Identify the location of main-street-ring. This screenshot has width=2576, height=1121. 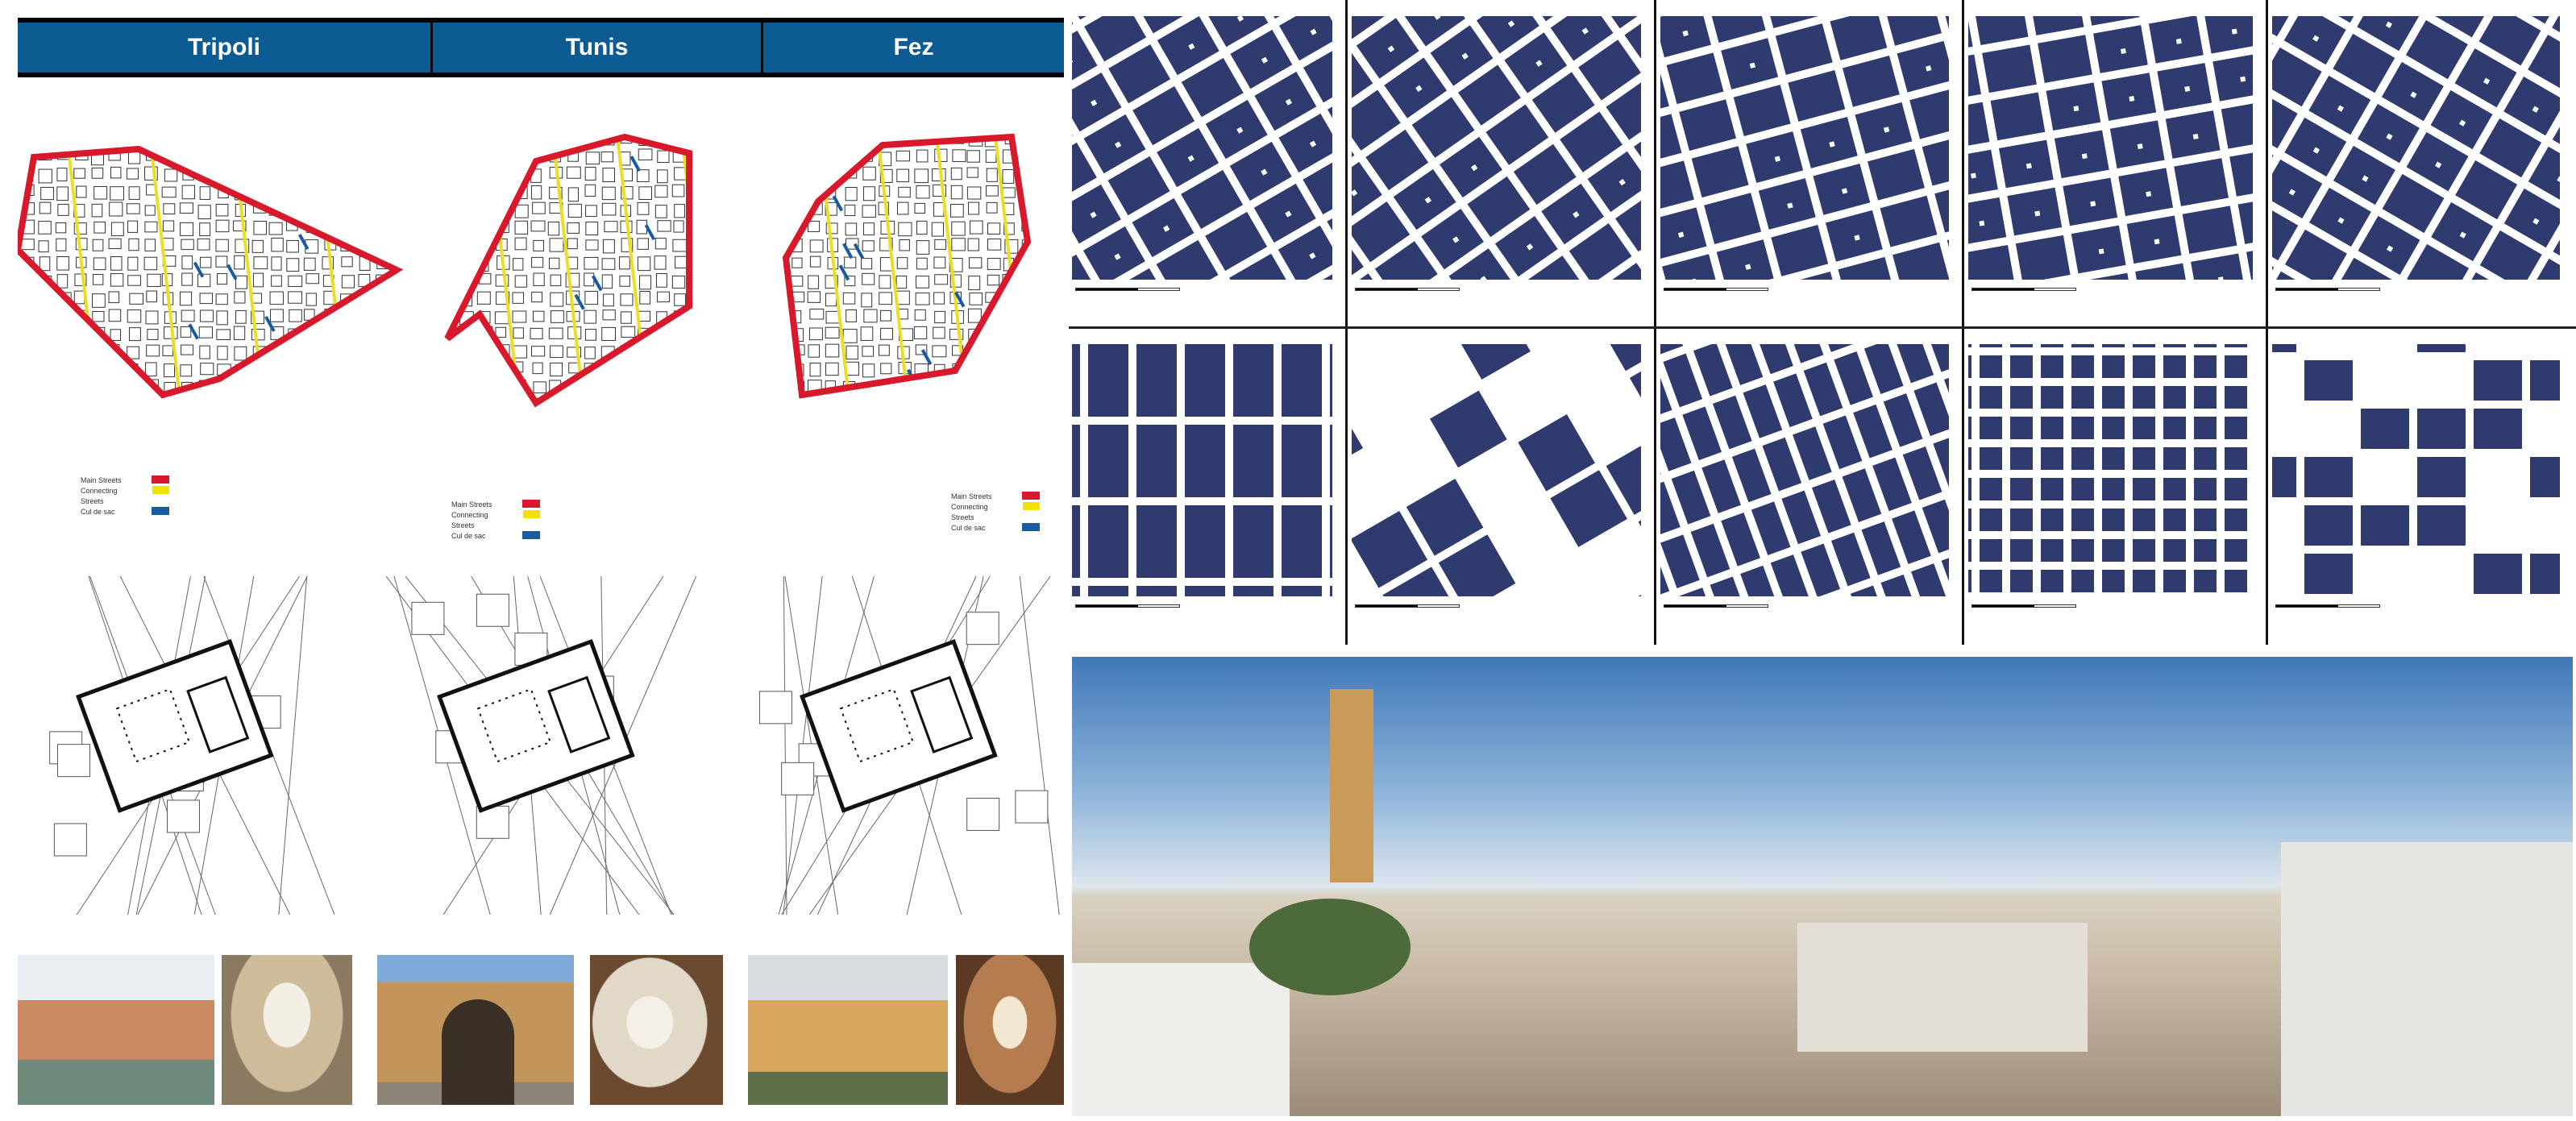
(211, 272).